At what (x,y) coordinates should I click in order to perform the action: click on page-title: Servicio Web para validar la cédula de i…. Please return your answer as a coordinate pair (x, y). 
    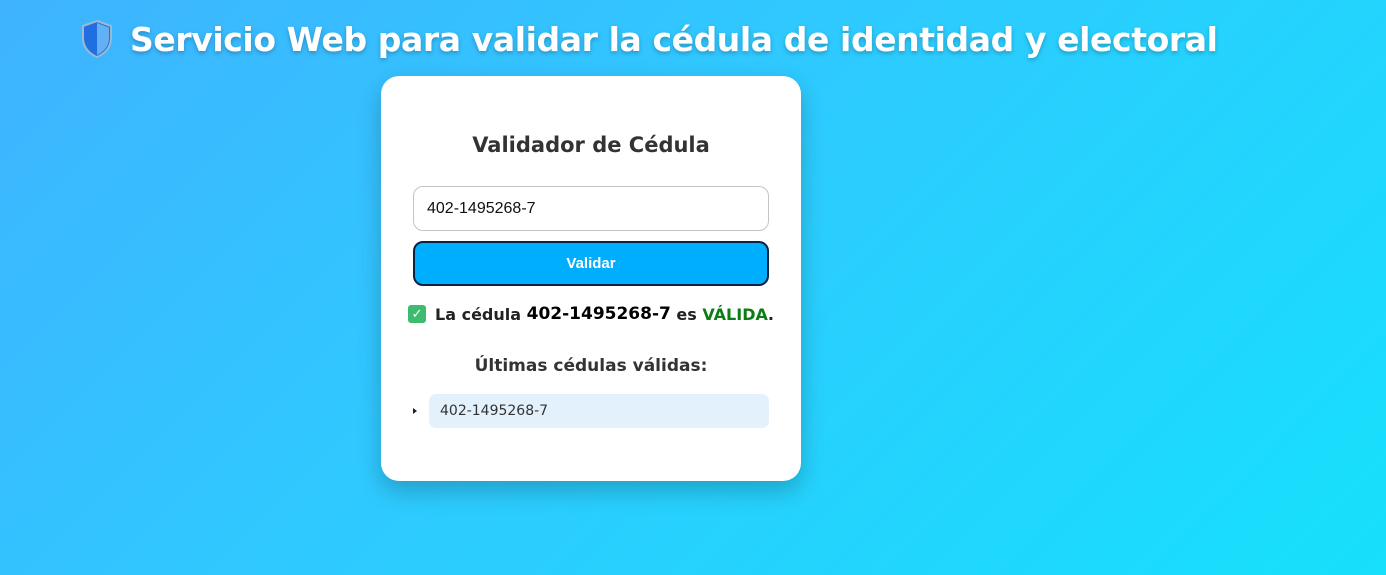
    Looking at the image, I should click on (674, 39).